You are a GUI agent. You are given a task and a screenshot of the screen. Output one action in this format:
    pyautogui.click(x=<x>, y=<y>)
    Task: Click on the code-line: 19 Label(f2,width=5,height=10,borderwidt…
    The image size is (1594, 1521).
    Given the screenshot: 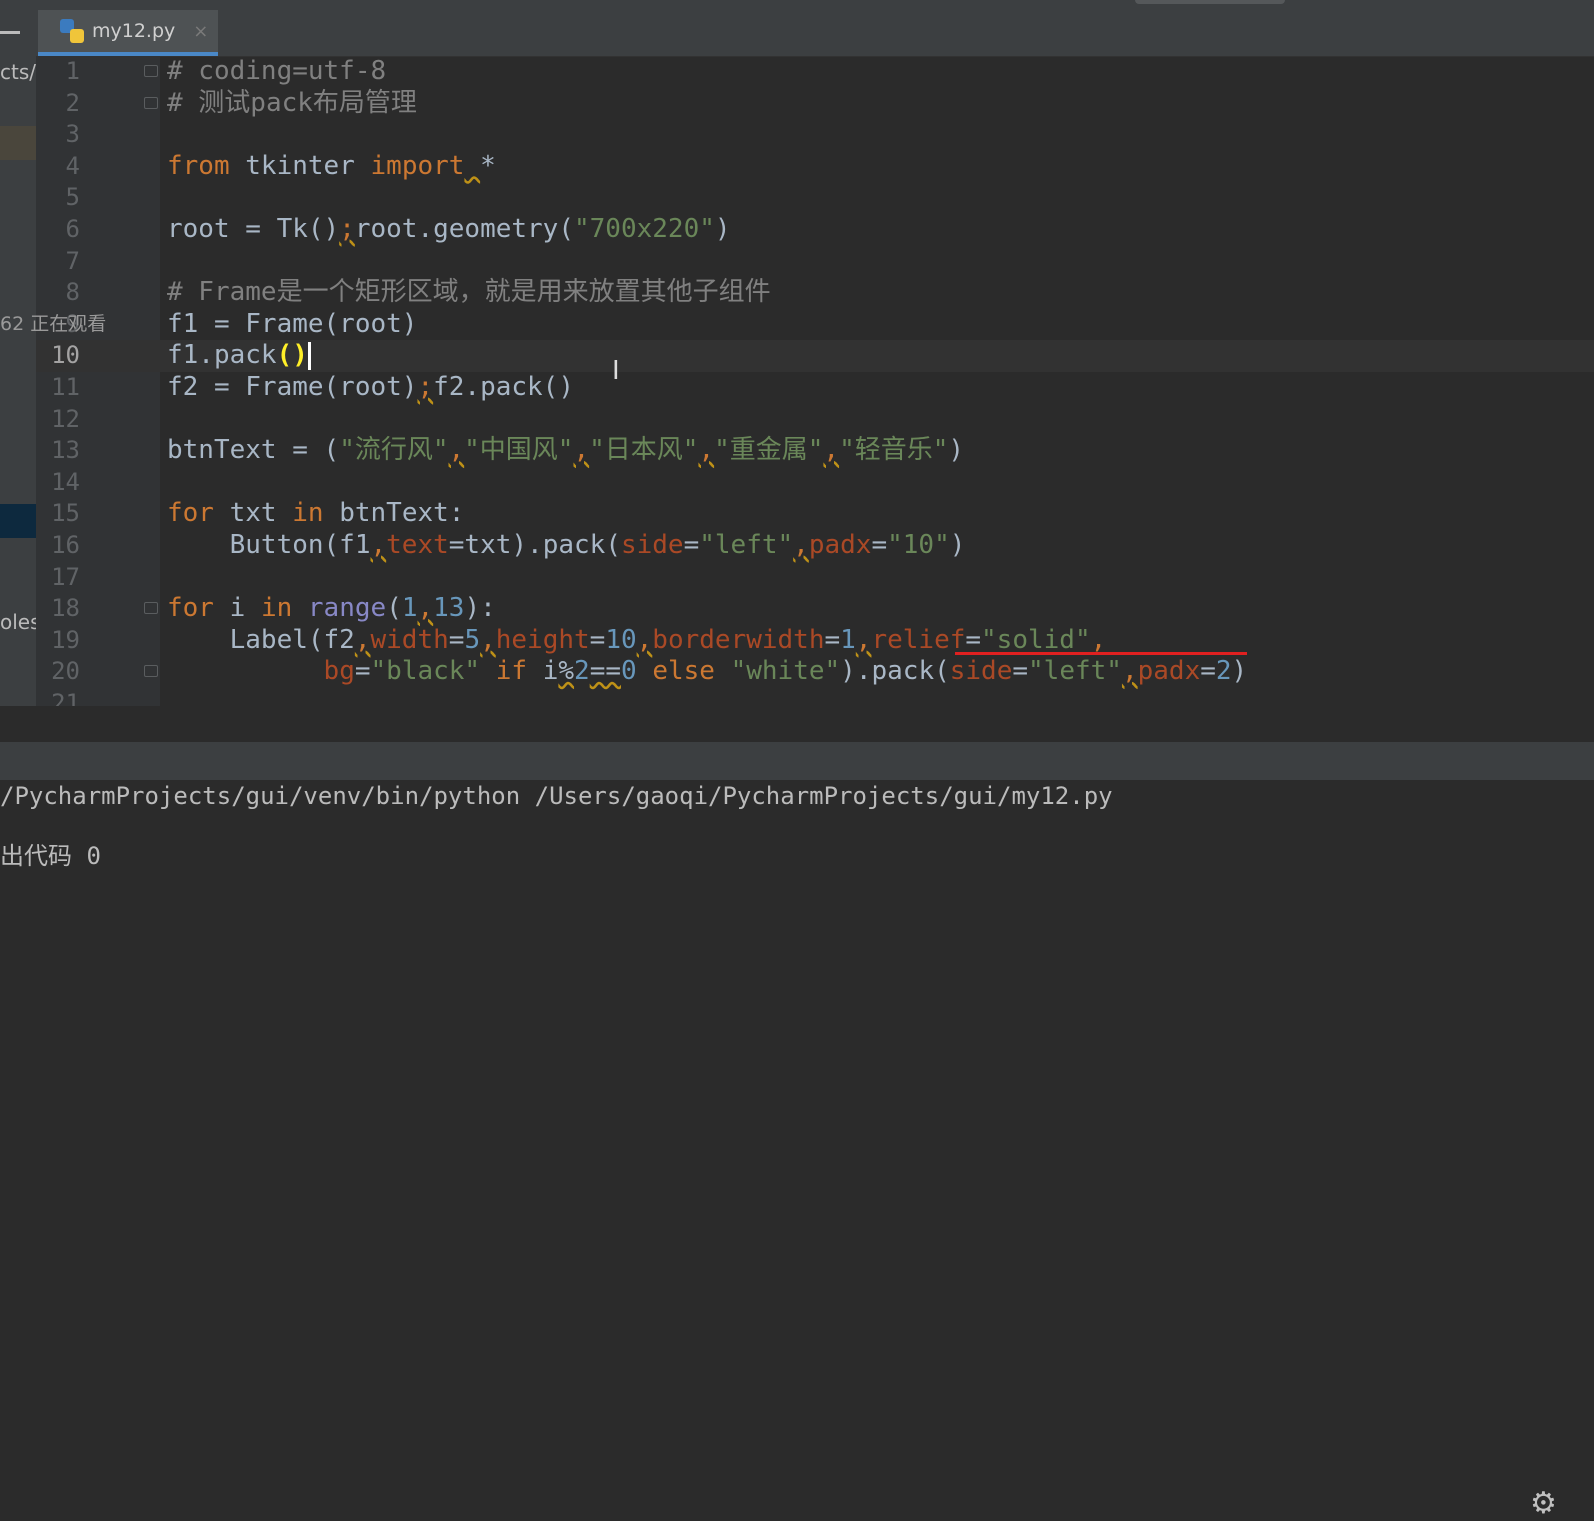 What is the action you would take?
    pyautogui.click(x=815, y=641)
    